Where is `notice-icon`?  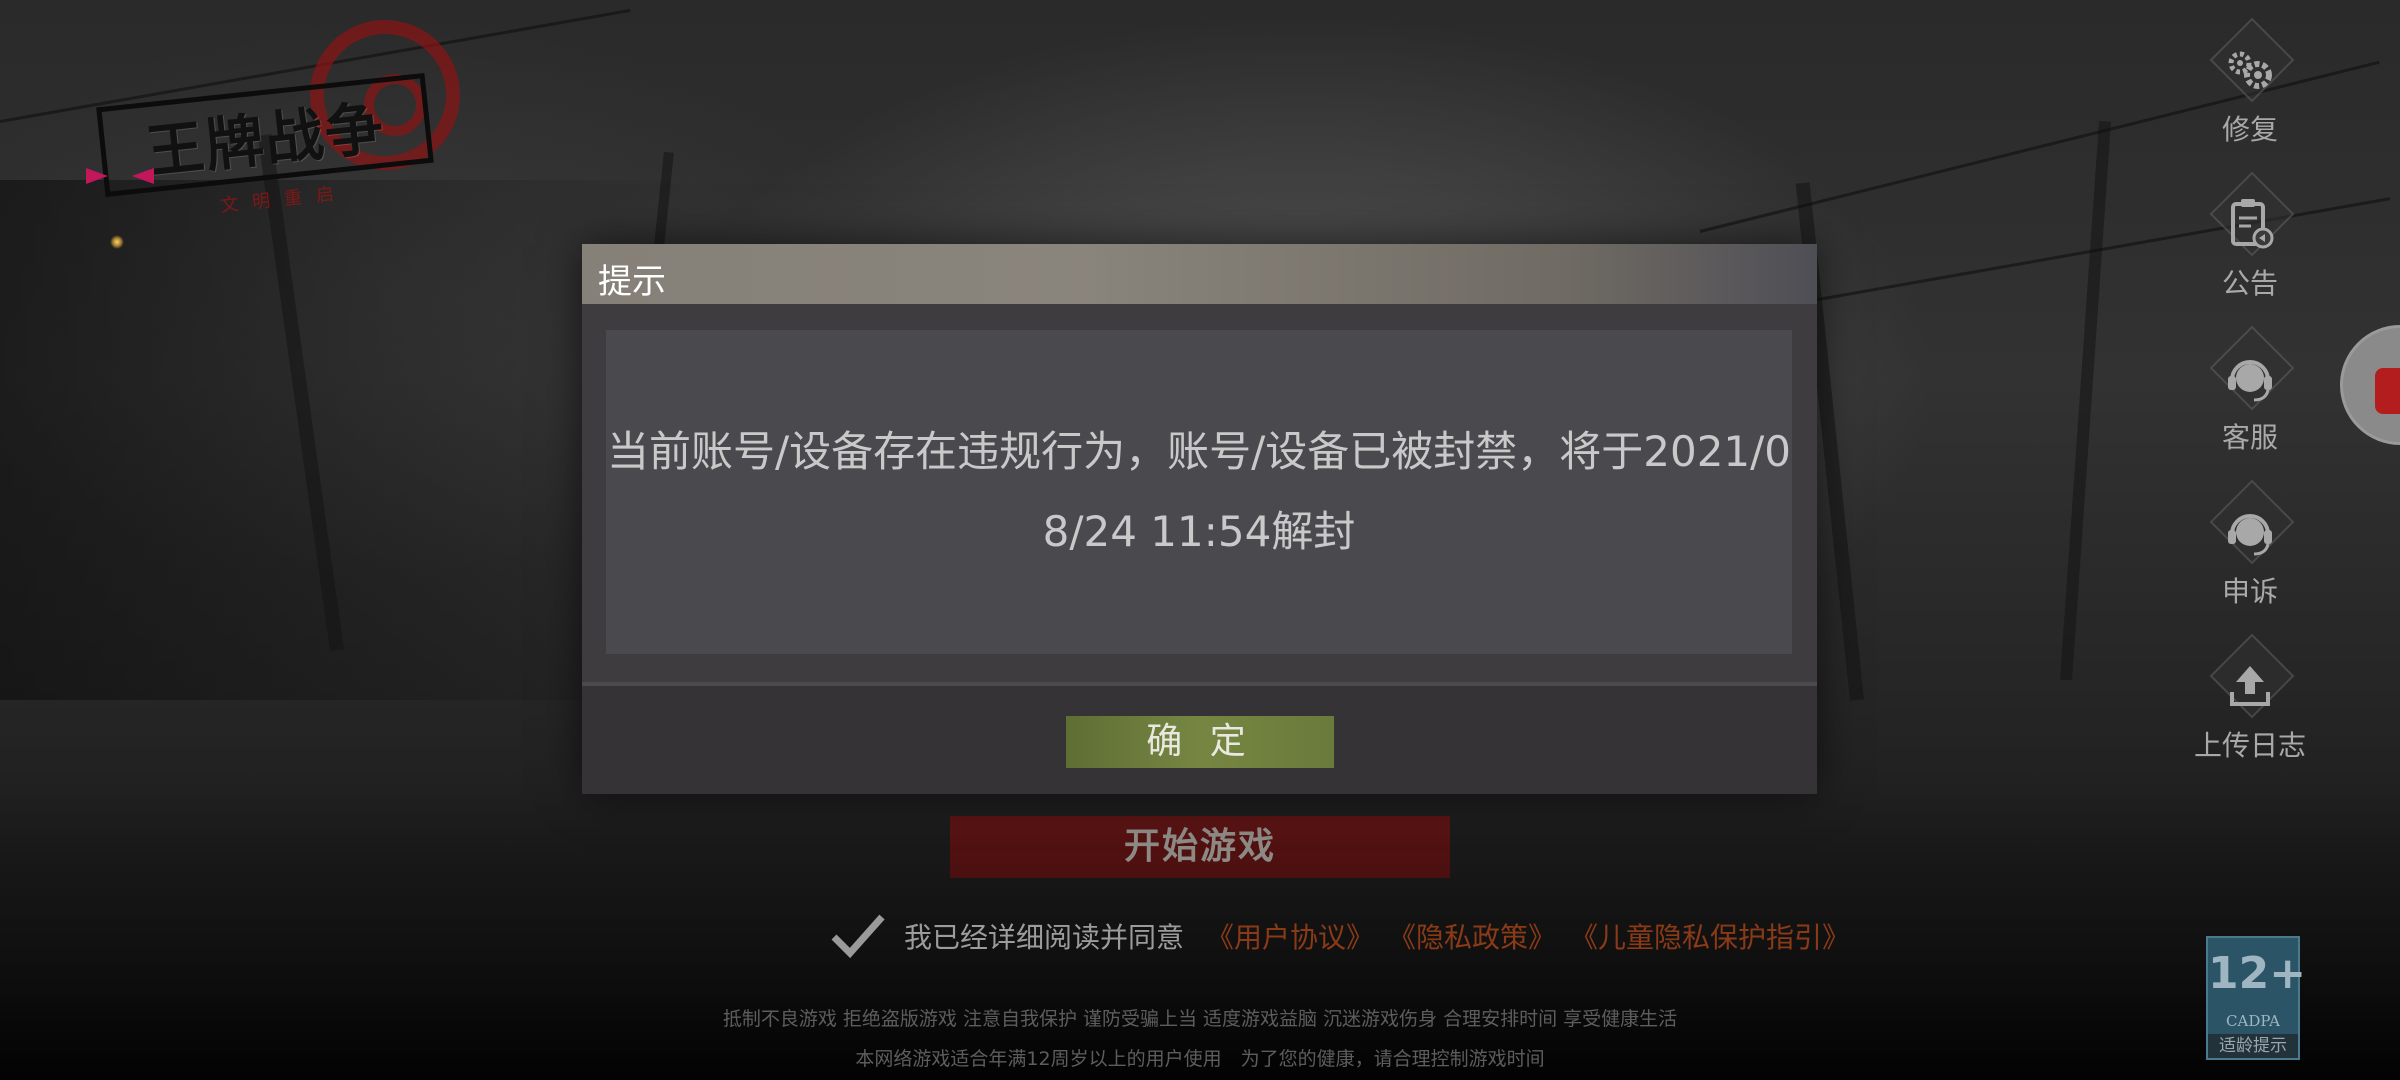
notice-icon is located at coordinates (2250, 224).